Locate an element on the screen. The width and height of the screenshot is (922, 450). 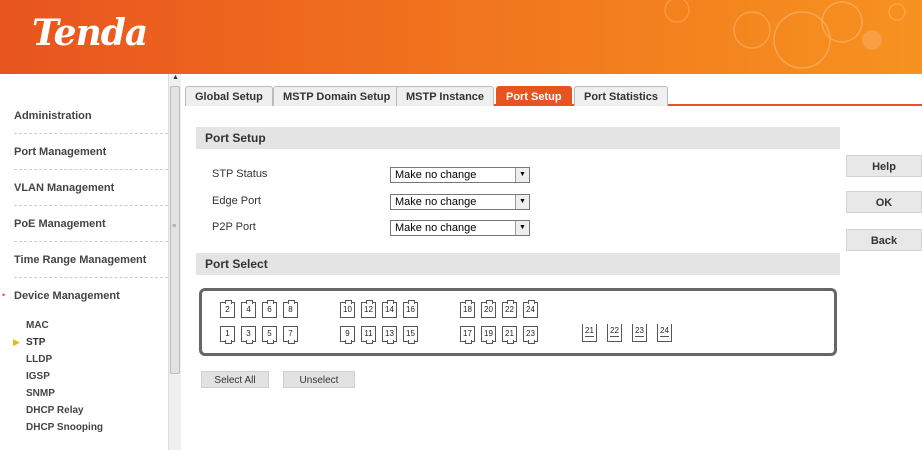
sidebar-item-port-management: Port Management is located at coordinates (91, 152).